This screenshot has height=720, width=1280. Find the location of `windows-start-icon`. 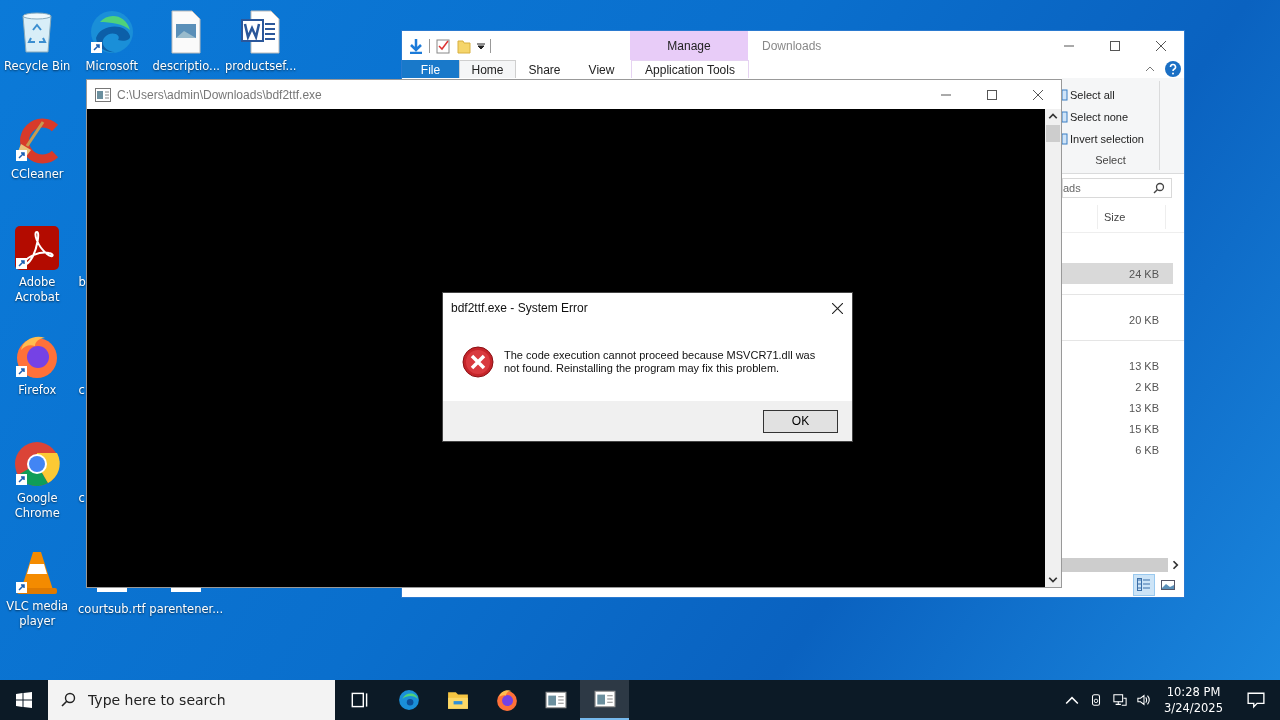

windows-start-icon is located at coordinates (24, 700).